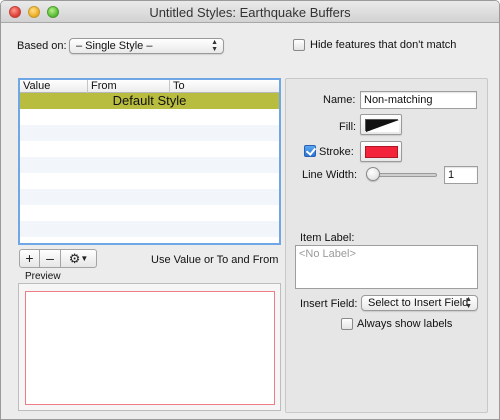 The width and height of the screenshot is (500, 420). Describe the element at coordinates (42, 46) in the screenshot. I see `based-on-label: Based on:` at that location.